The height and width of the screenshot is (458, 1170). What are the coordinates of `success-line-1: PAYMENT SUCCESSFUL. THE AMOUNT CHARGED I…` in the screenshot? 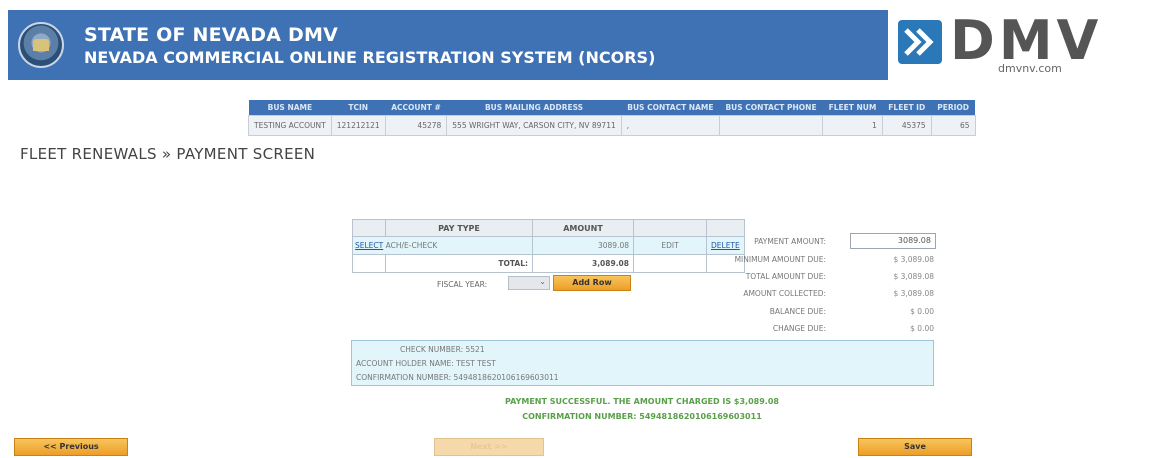 It's located at (642, 401).